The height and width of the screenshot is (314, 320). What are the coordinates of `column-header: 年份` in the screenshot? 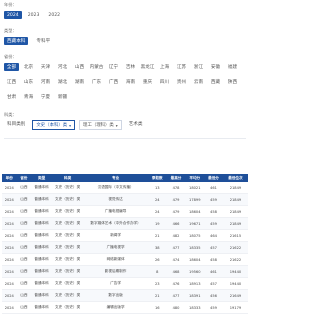 It's located at (9, 178).